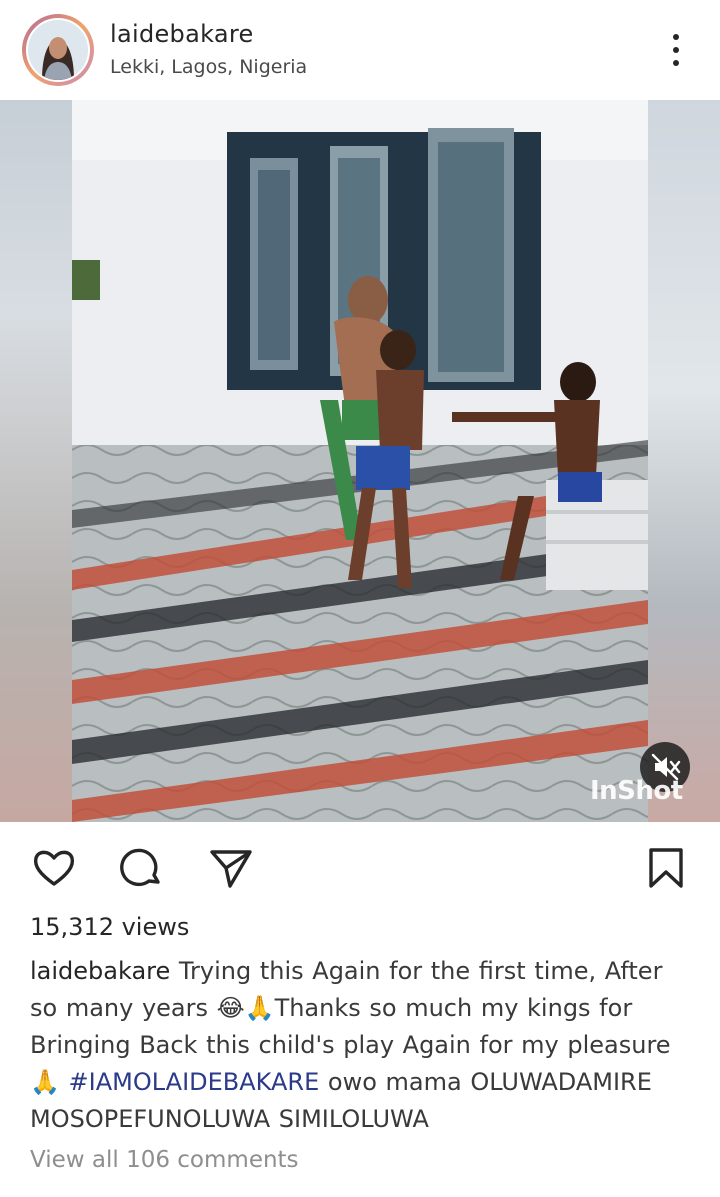 The width and height of the screenshot is (720, 1197). I want to click on post-header: laidebakare Lekki, Lagos, Nigeria, so click(360, 50).